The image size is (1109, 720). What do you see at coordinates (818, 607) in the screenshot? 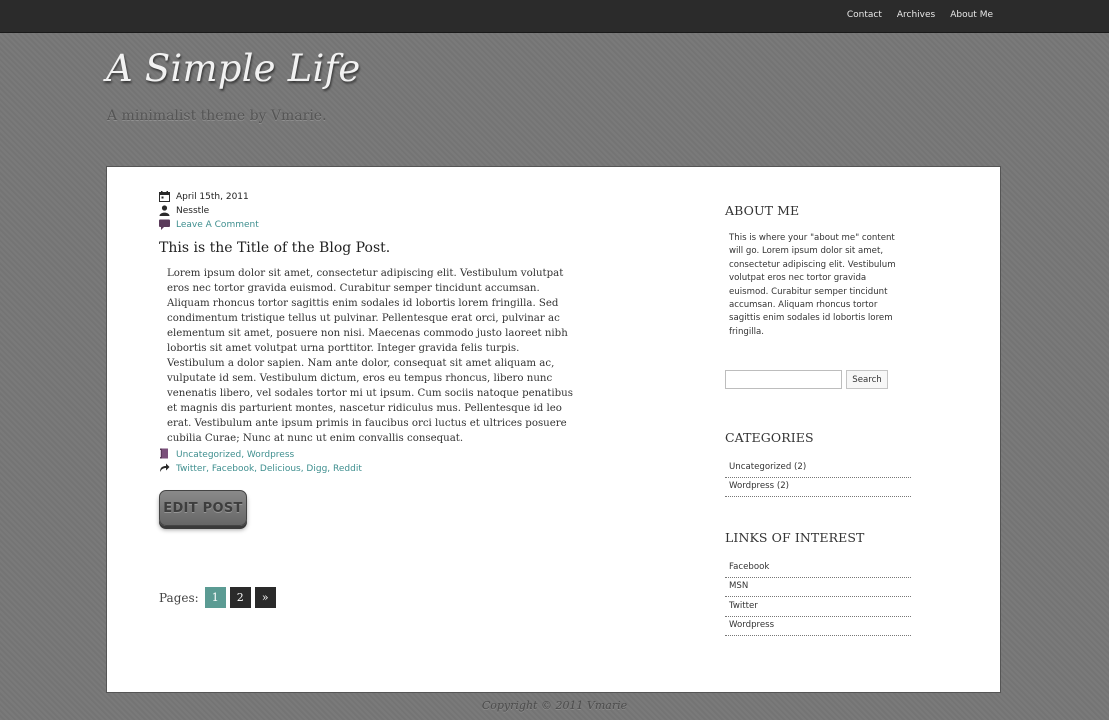
I see `link-item: Twitter` at bounding box center [818, 607].